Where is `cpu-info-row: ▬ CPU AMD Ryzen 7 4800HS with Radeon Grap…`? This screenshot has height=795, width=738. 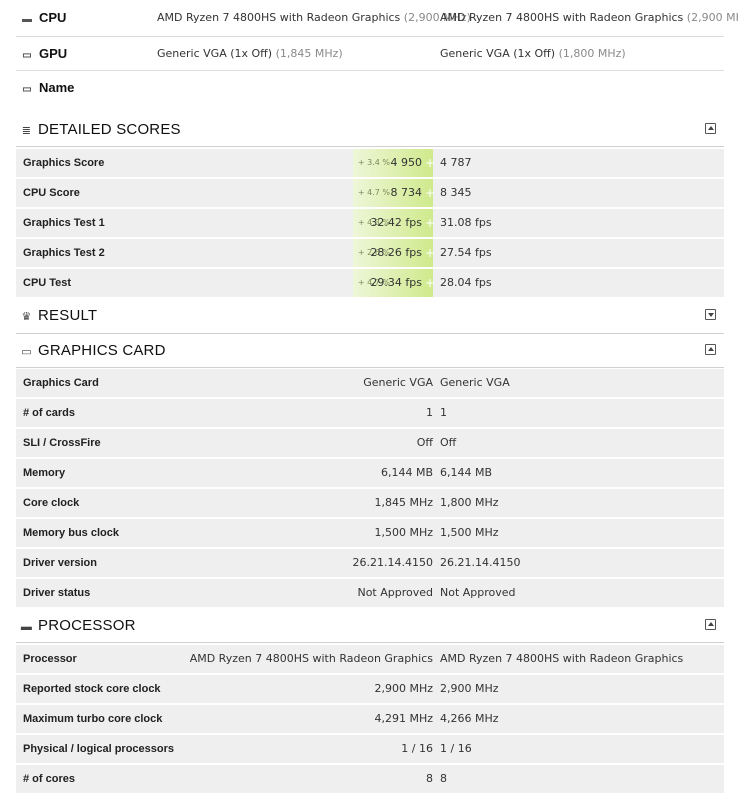
cpu-info-row: ▬ CPU AMD Ryzen 7 4800HS with Radeon Grap… is located at coordinates (377, 18).